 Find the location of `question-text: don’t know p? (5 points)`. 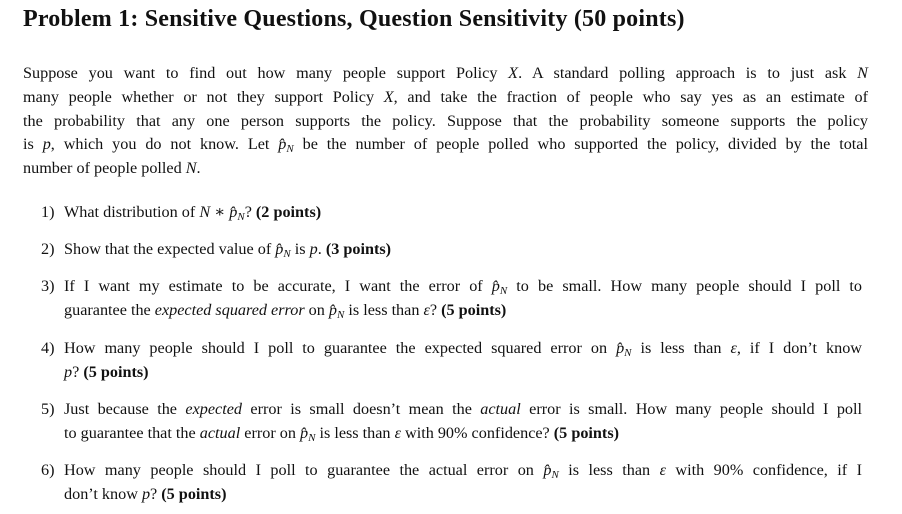

question-text: don’t know p? (5 points) is located at coordinates (145, 493).